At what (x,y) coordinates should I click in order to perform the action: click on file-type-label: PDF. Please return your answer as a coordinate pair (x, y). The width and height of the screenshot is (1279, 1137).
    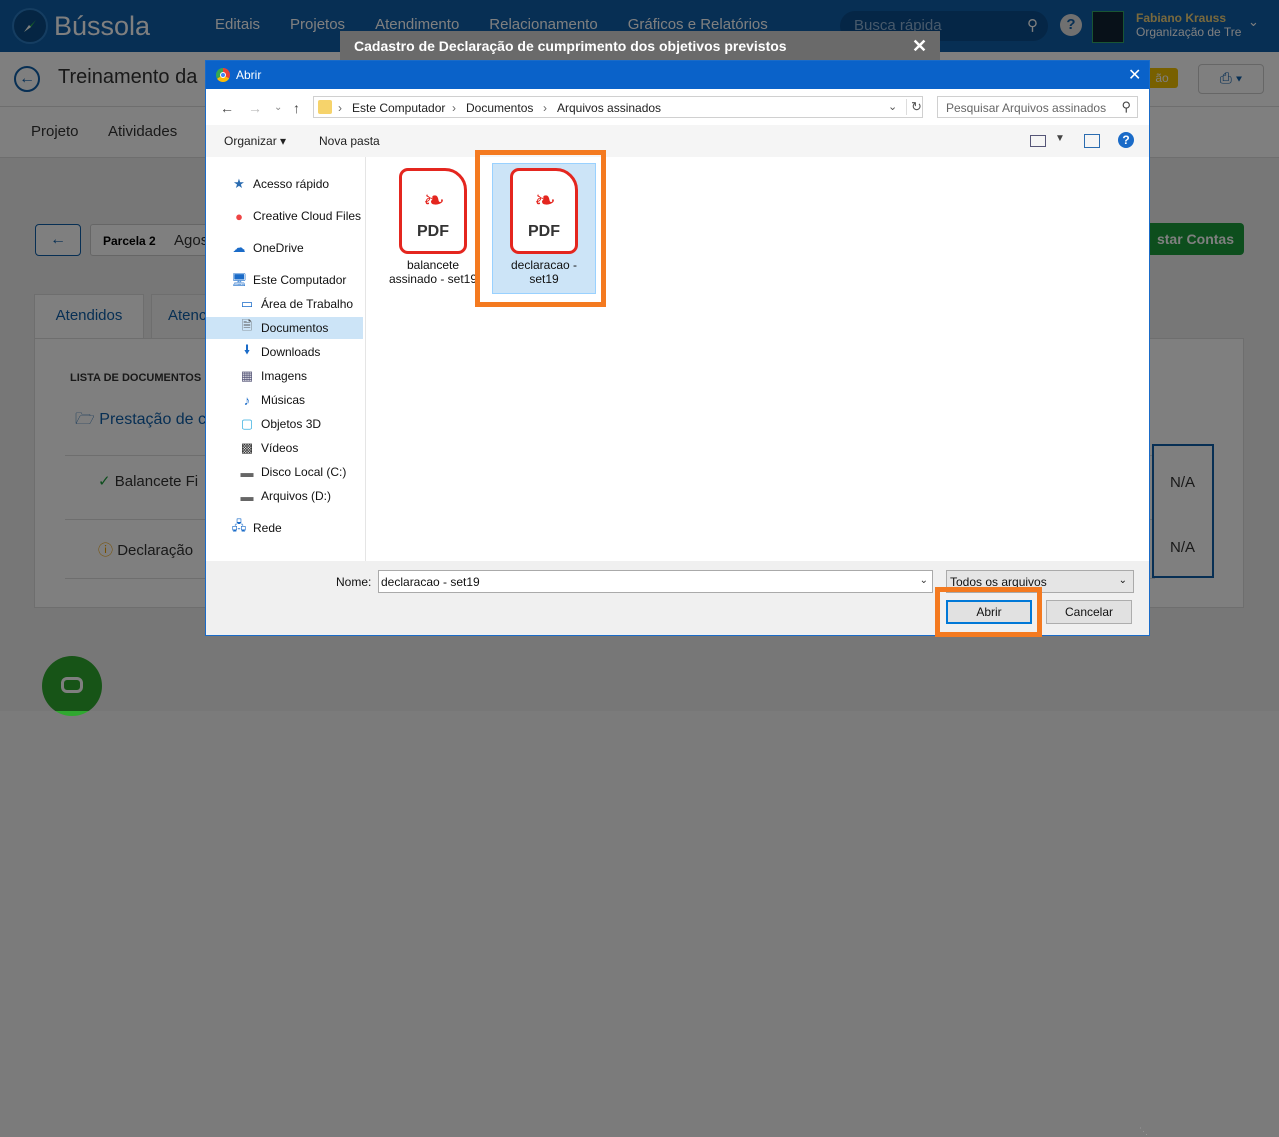
    Looking at the image, I should click on (433, 231).